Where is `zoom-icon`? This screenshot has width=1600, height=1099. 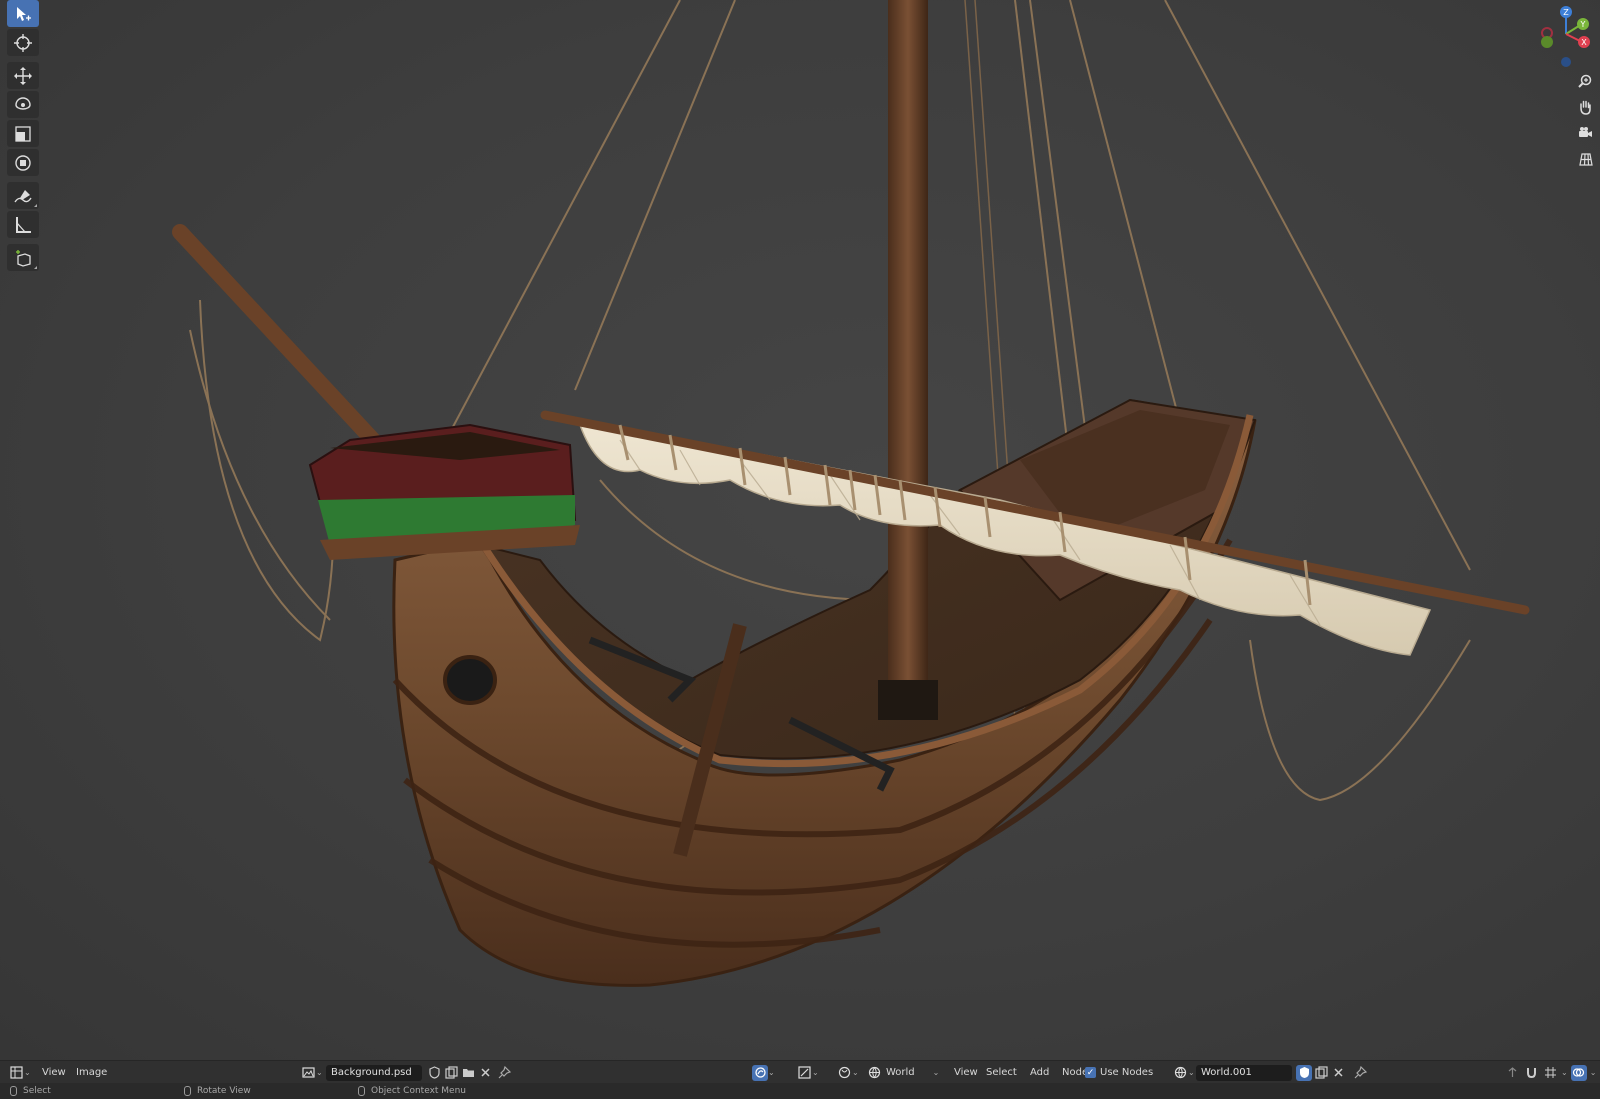
zoom-icon is located at coordinates (1585, 81).